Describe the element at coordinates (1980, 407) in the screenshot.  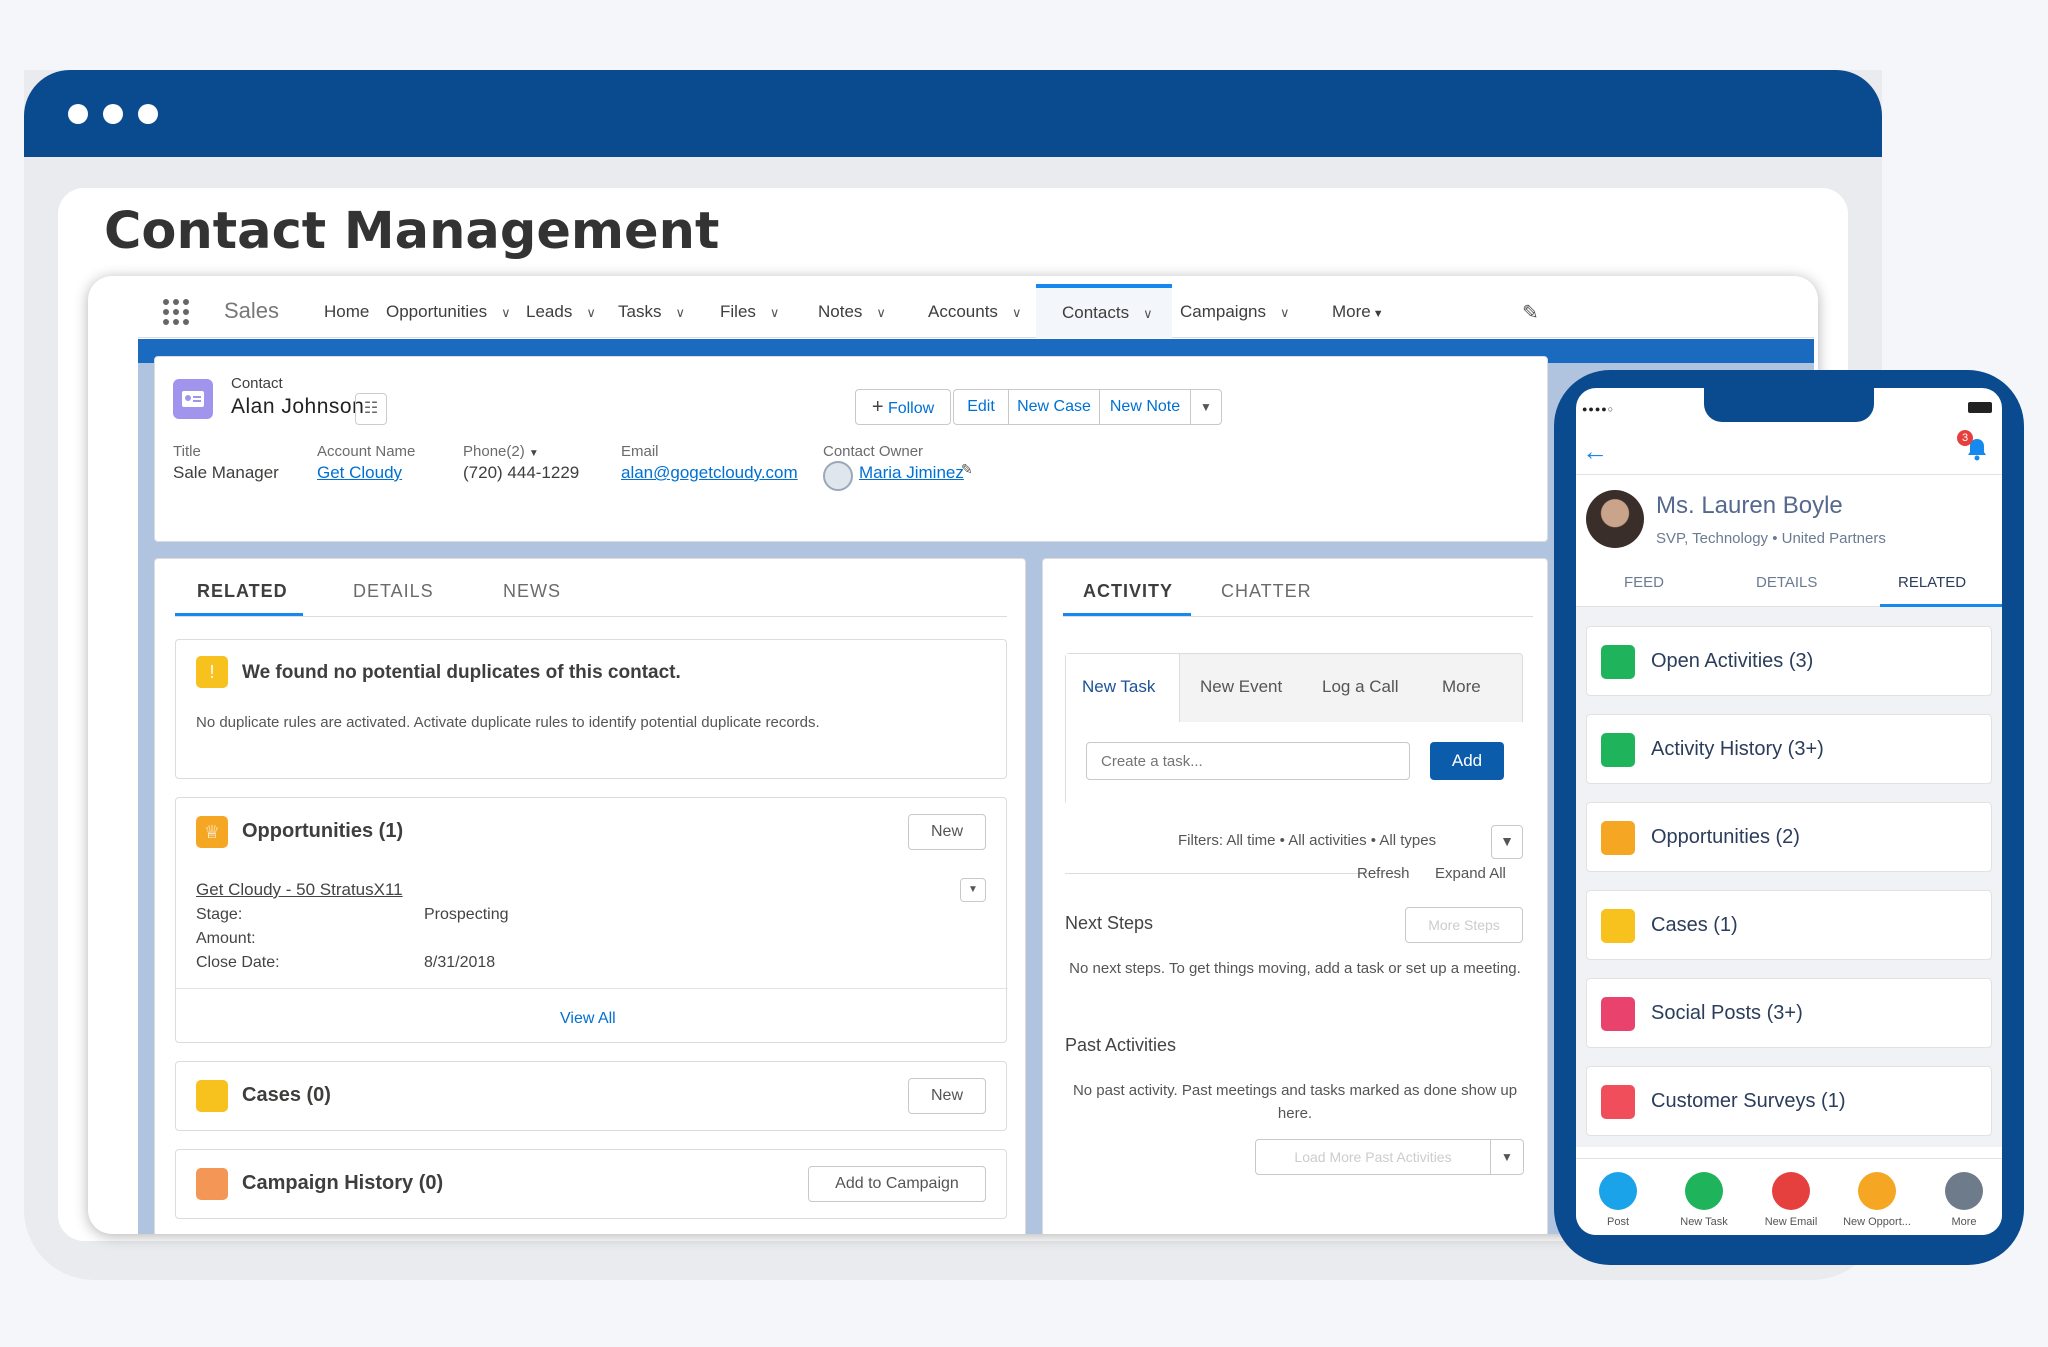
I see `battery-icon` at that location.